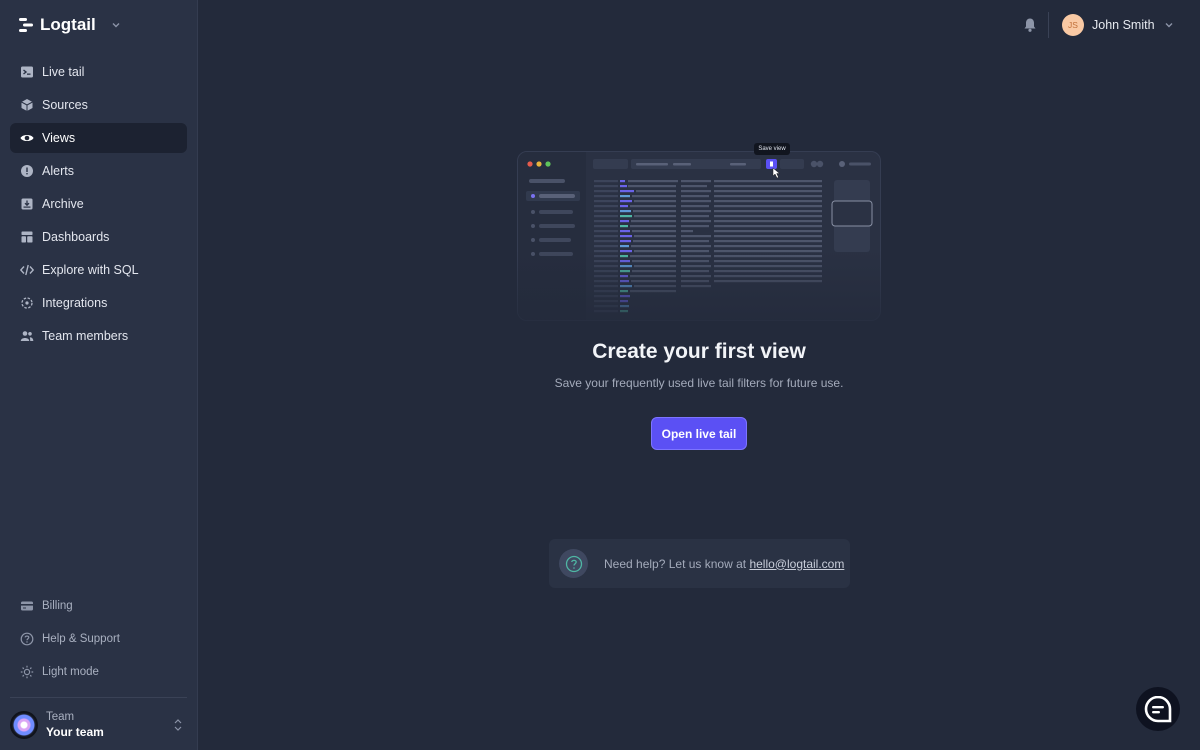 This screenshot has height=750, width=1200. I want to click on cube-icon, so click(27, 105).